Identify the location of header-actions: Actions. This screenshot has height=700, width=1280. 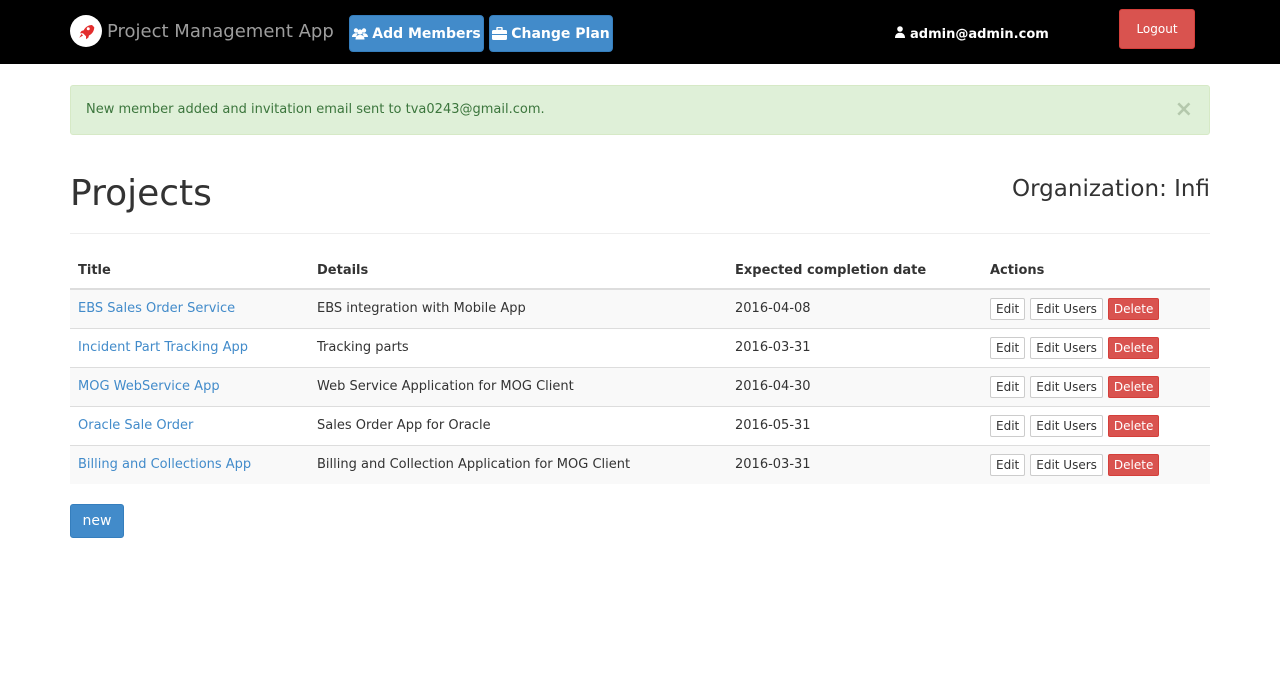
(1096, 271).